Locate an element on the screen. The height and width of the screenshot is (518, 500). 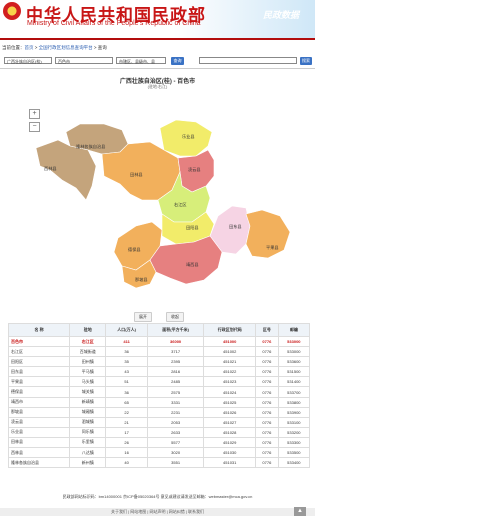
footer-link-about: 关于我们 is located at coordinates (119, 511).